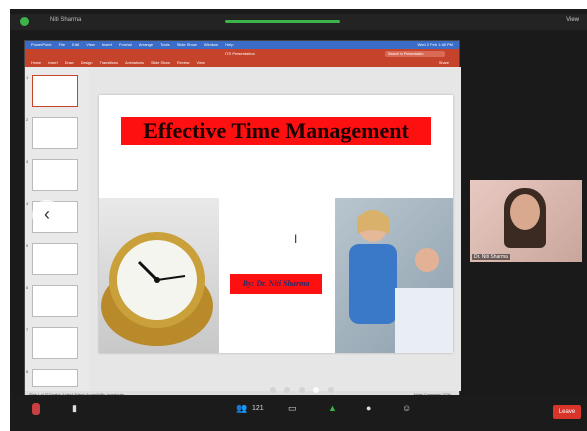 The width and height of the screenshot is (587, 431). Describe the element at coordinates (401, 281) in the screenshot. I see `nurse-figure-icon` at that location.